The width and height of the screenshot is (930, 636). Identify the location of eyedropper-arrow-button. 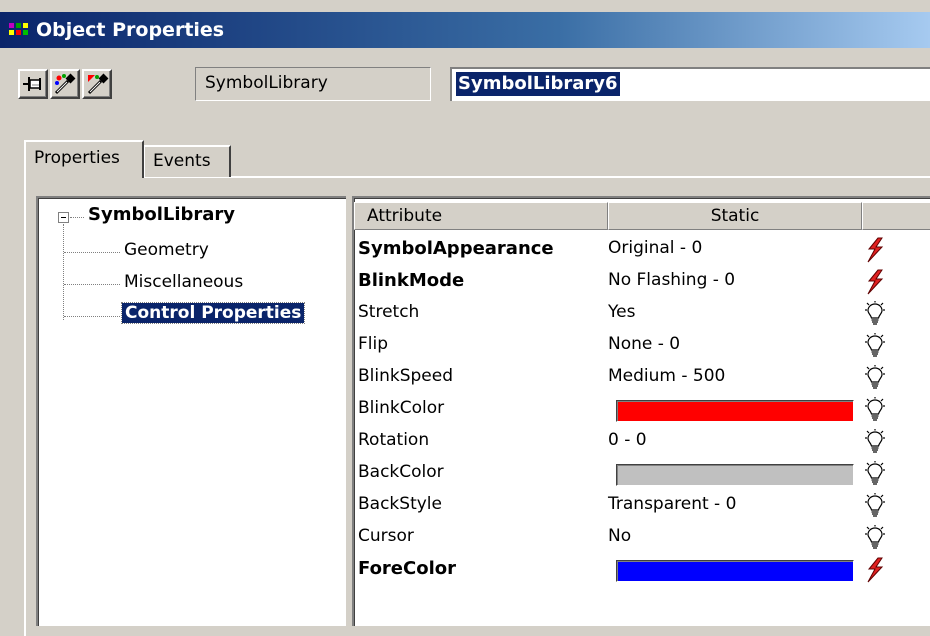
(97, 84).